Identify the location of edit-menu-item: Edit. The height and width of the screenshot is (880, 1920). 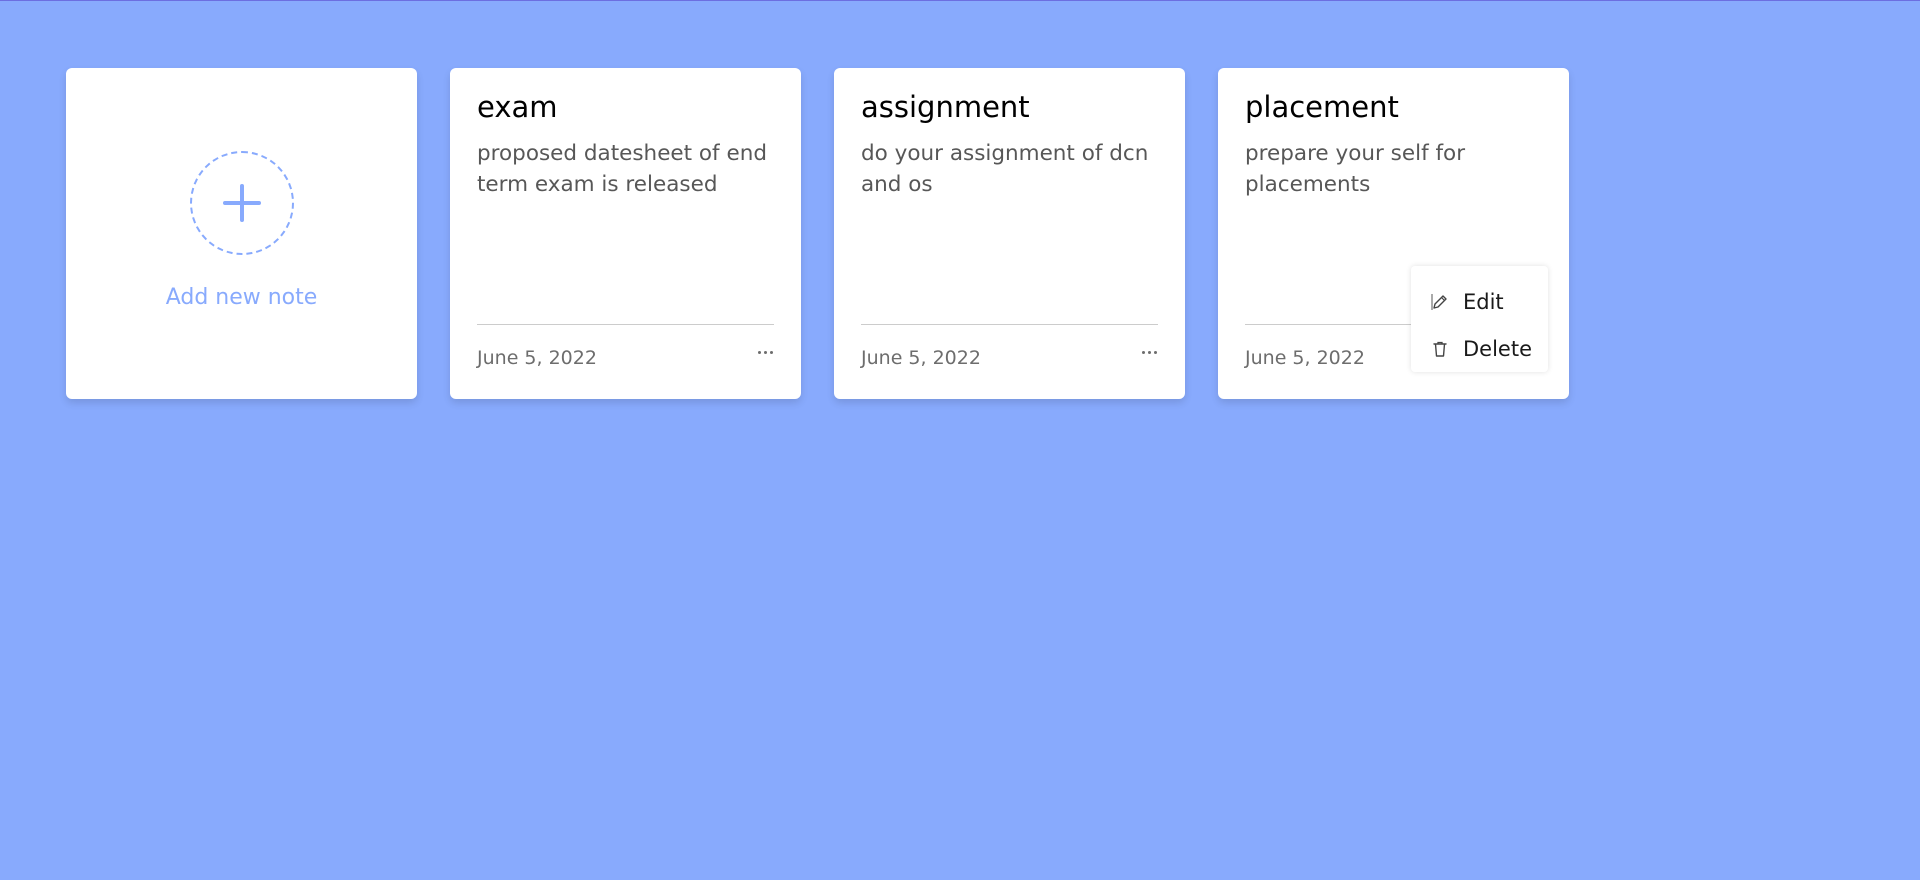
(1479, 301).